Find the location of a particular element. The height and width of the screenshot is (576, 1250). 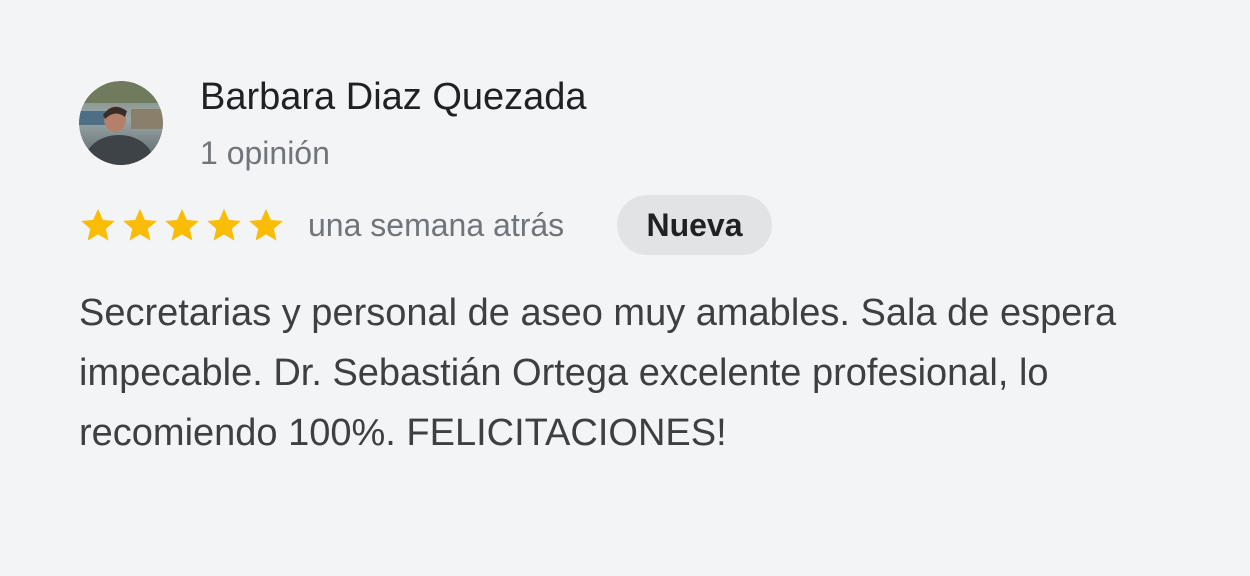

star-rating is located at coordinates (184, 225).